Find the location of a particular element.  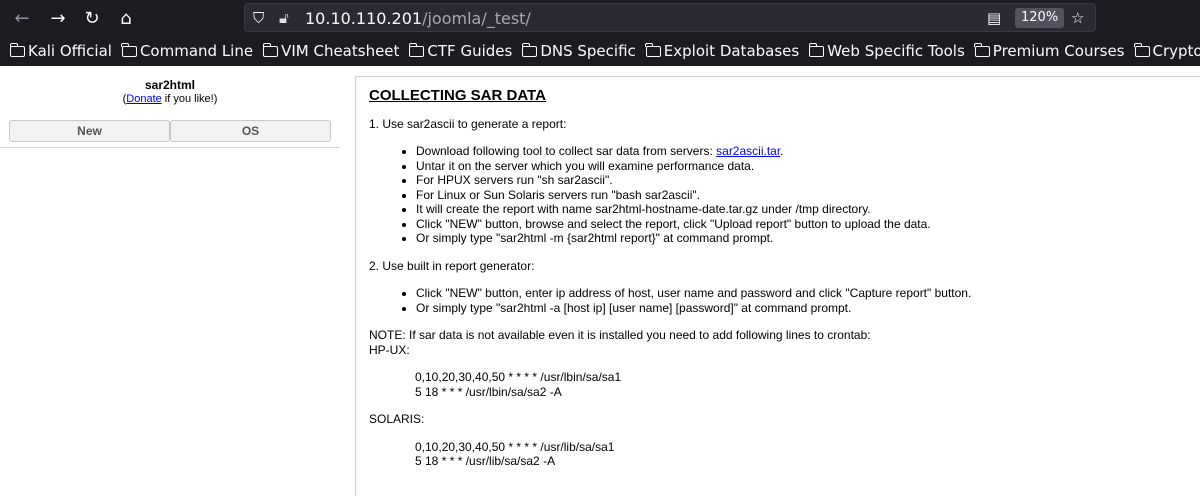

bookmark-item: Web Specific Tools is located at coordinates (887, 51).